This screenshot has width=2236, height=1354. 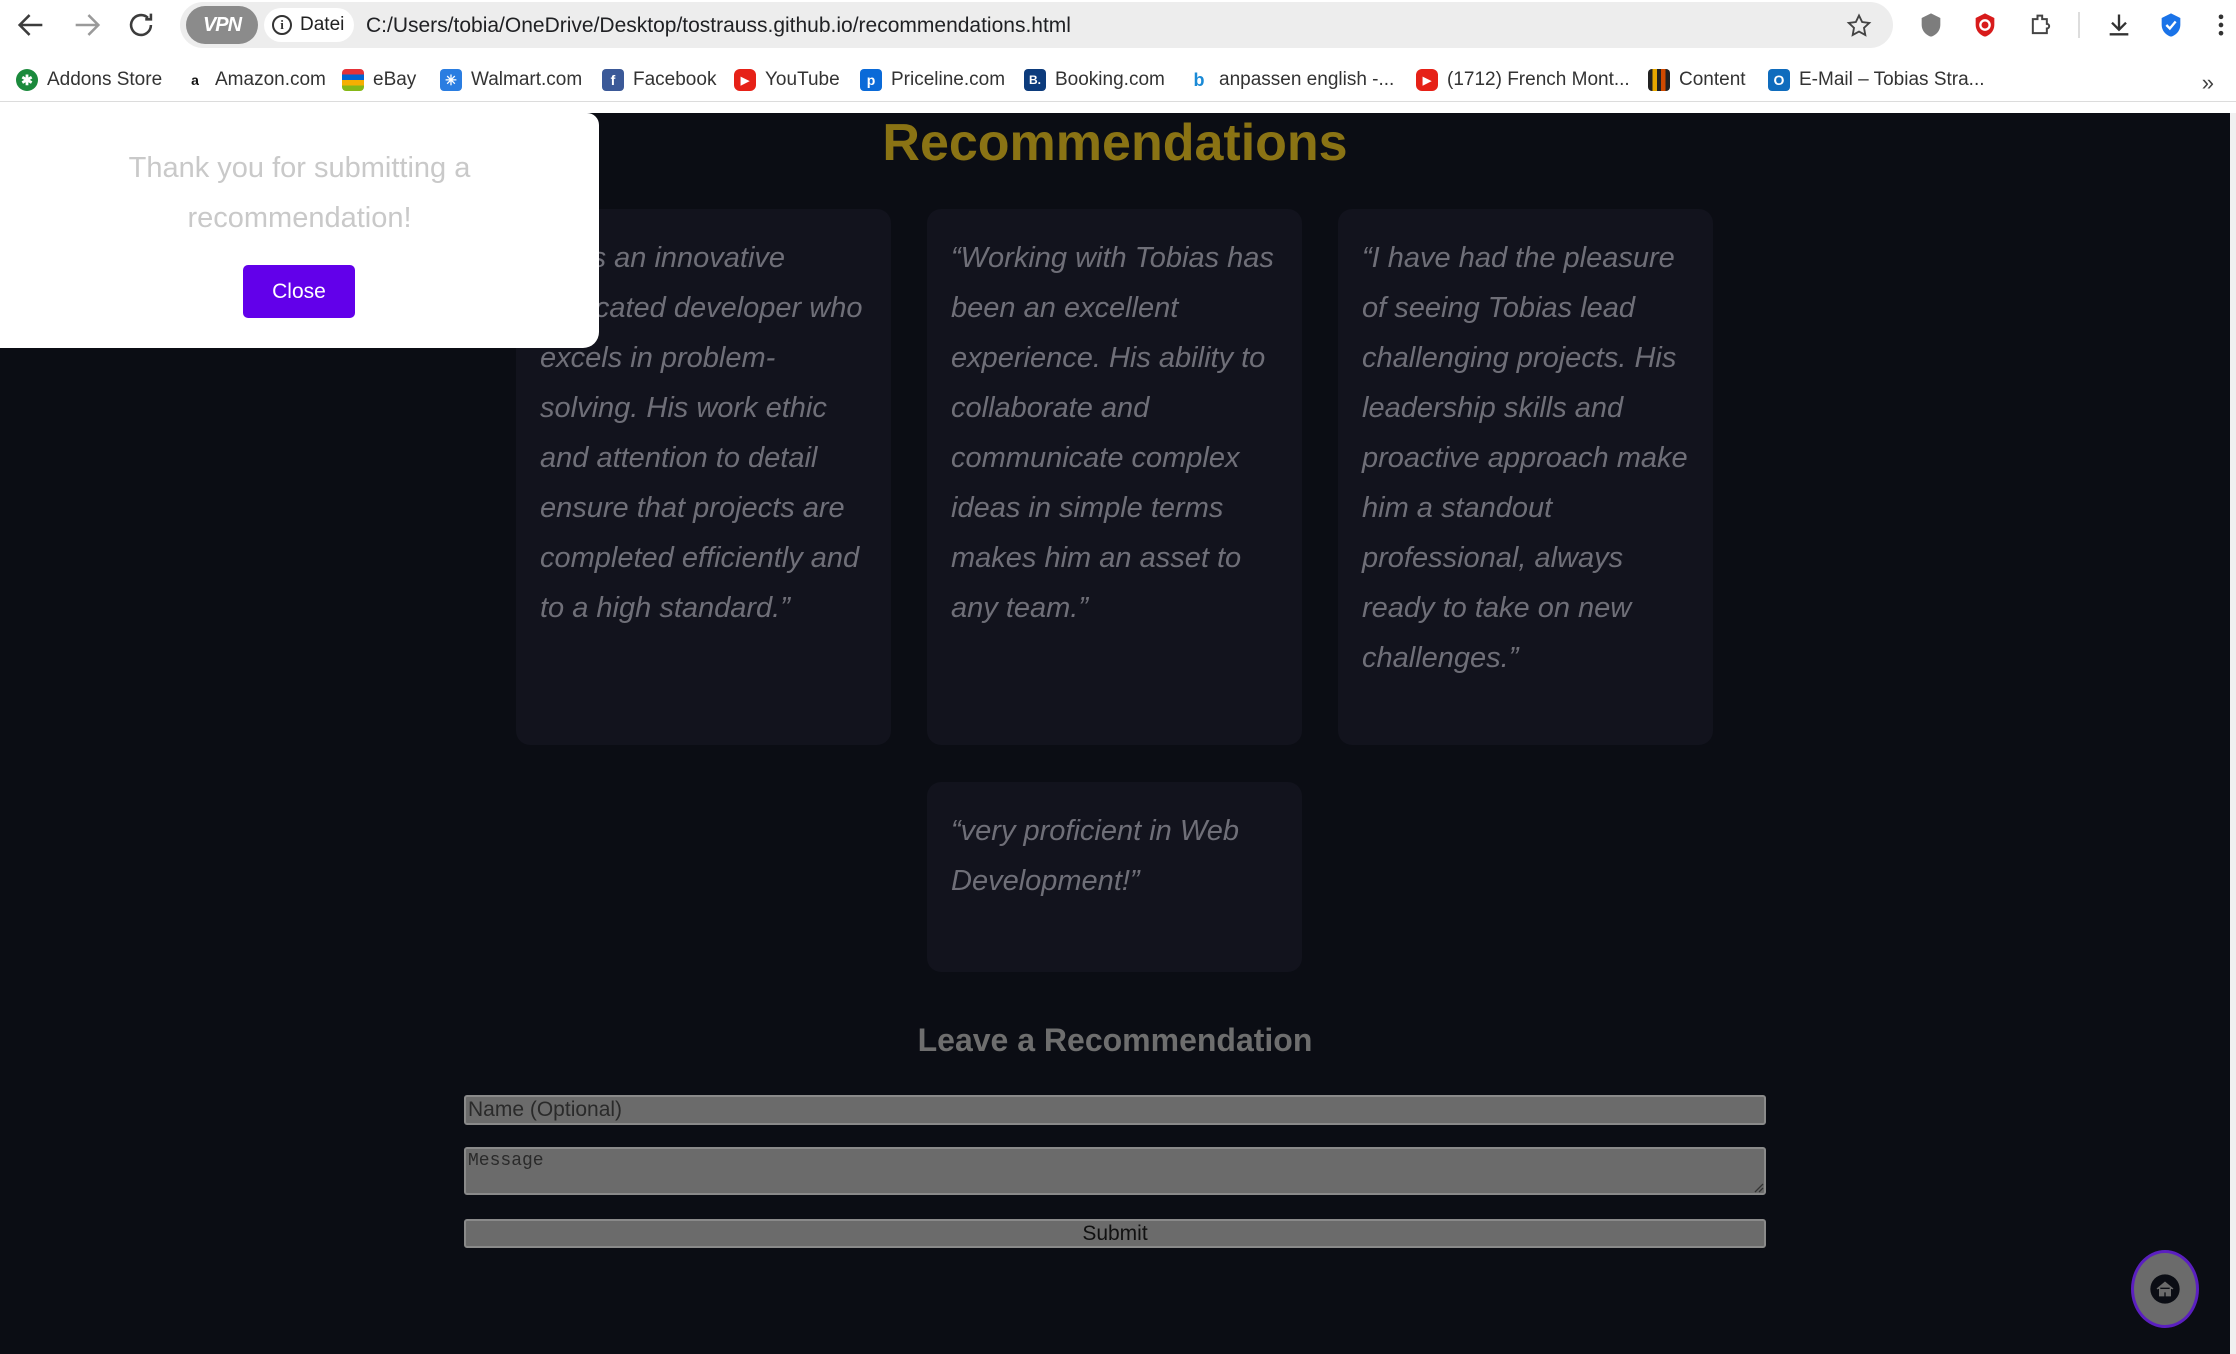 I want to click on bookmark-item: B. Booking.com, so click(x=1094, y=80).